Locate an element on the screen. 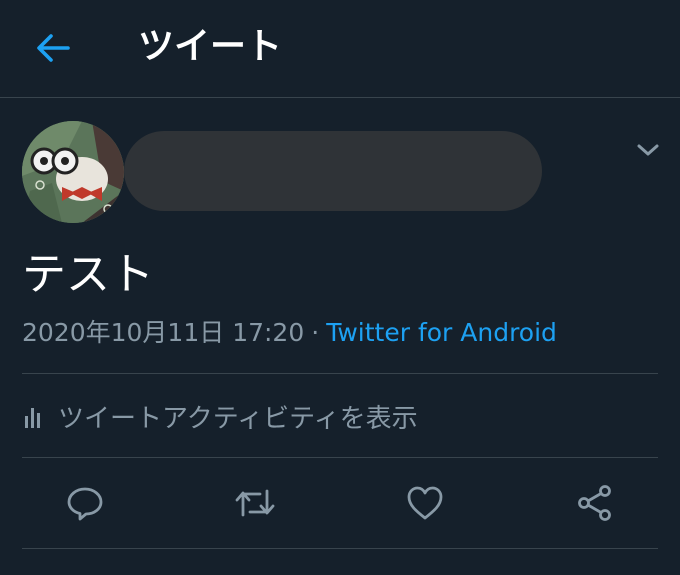 This screenshot has height=575, width=680. reply-icon is located at coordinates (85, 504).